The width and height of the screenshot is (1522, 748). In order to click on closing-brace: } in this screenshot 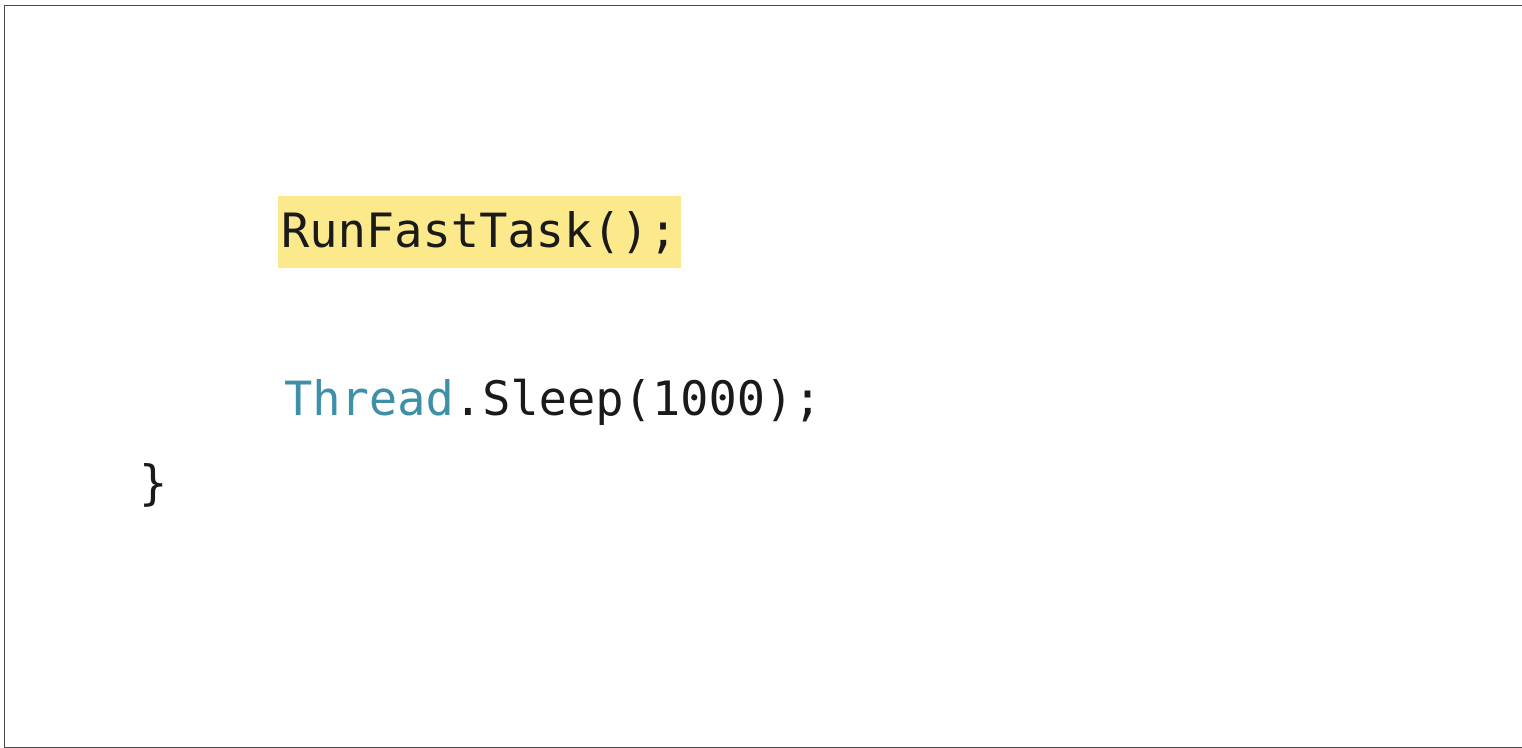, I will do `click(153, 483)`.